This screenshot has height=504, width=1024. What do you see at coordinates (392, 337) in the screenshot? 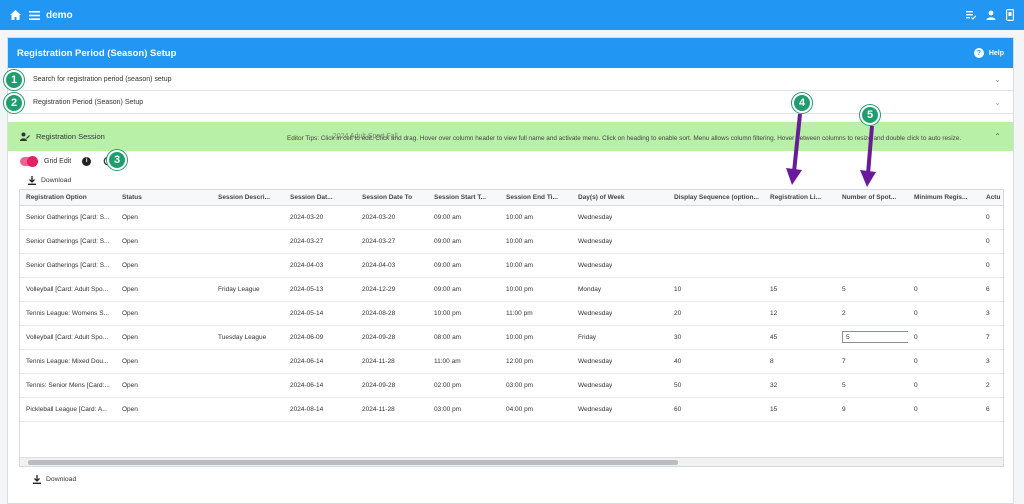
I see `table-cell: 2024-09-28` at bounding box center [392, 337].